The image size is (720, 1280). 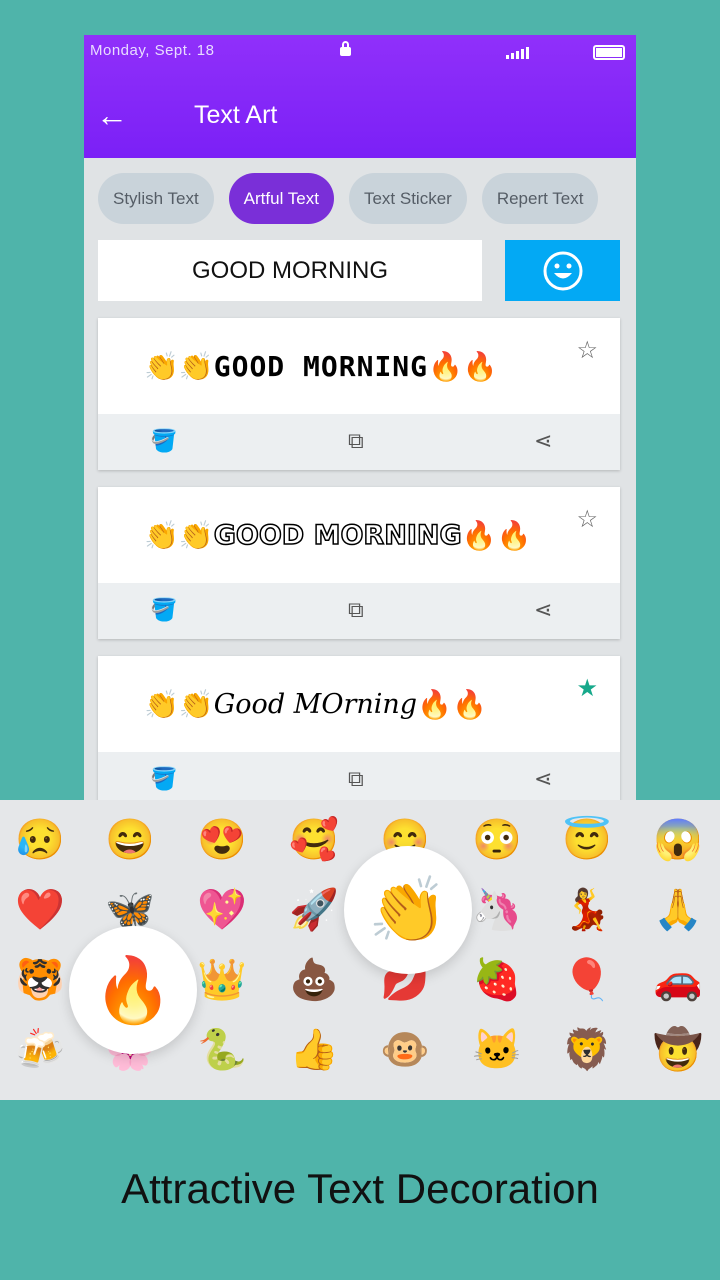 I want to click on emoji-item: 😄, so click(x=130, y=840).